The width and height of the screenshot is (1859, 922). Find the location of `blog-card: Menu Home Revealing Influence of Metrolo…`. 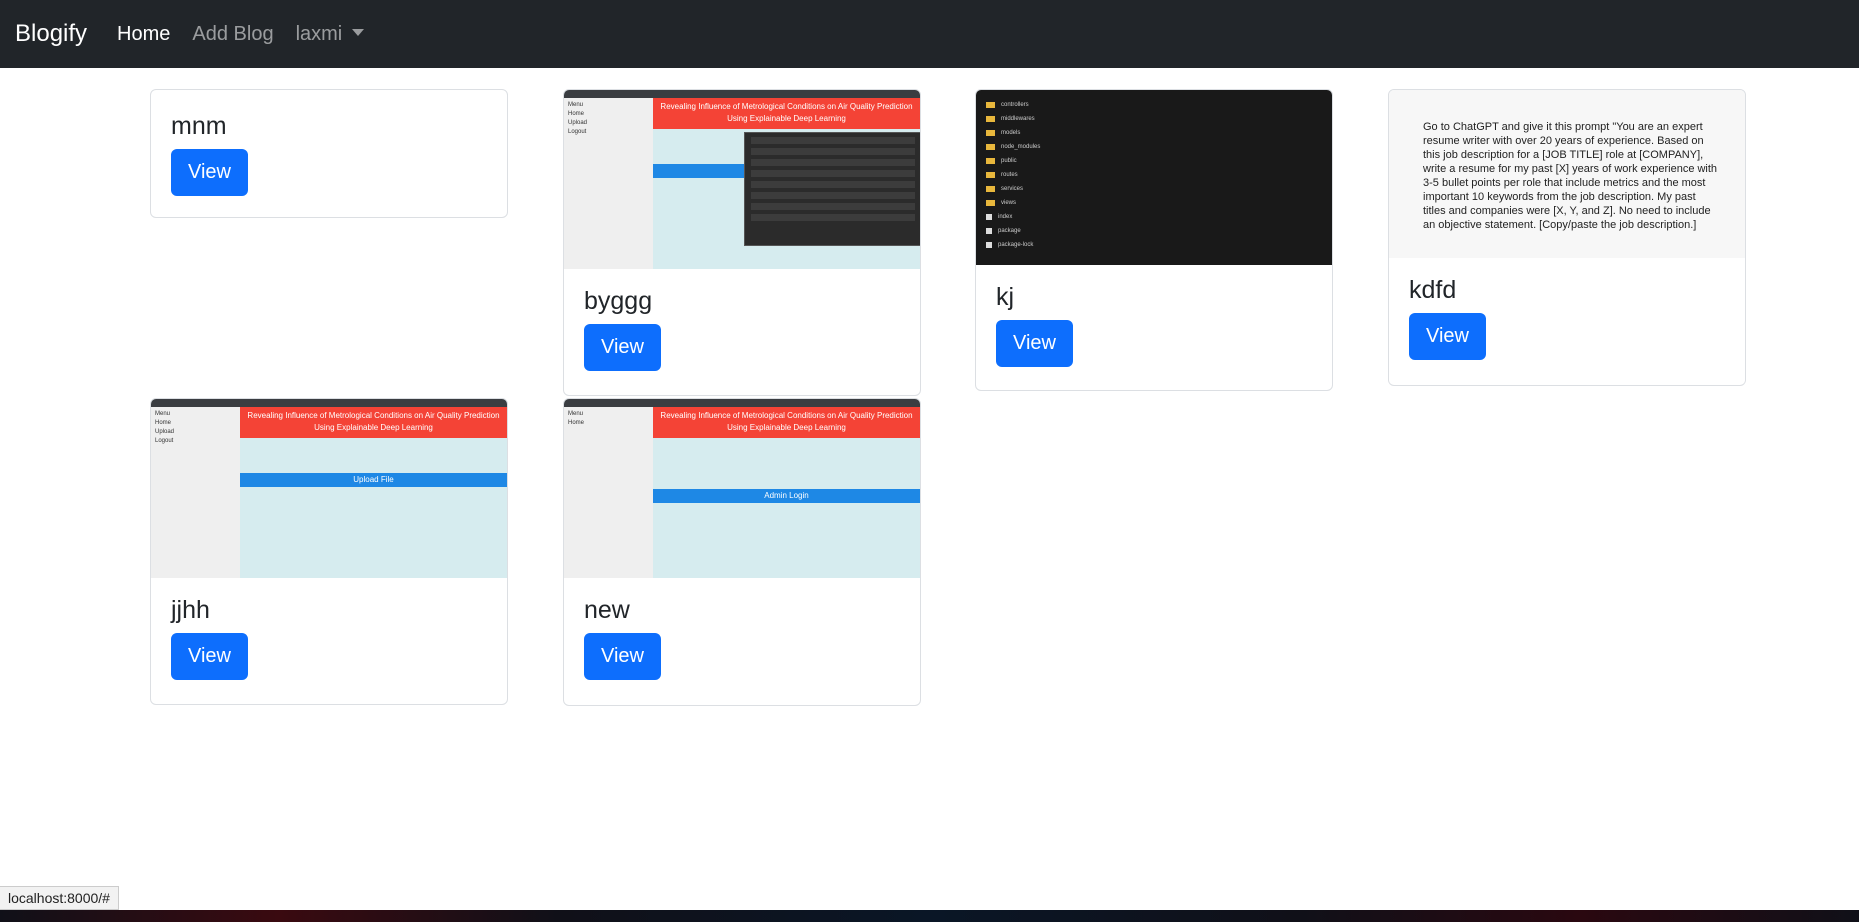

blog-card: Menu Home Revealing Influence of Metrolo… is located at coordinates (742, 552).